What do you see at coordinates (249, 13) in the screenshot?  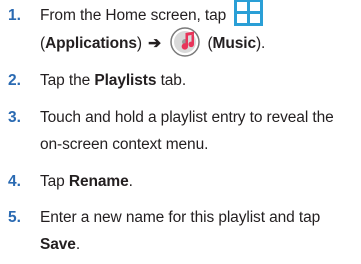 I see `applications-icon` at bounding box center [249, 13].